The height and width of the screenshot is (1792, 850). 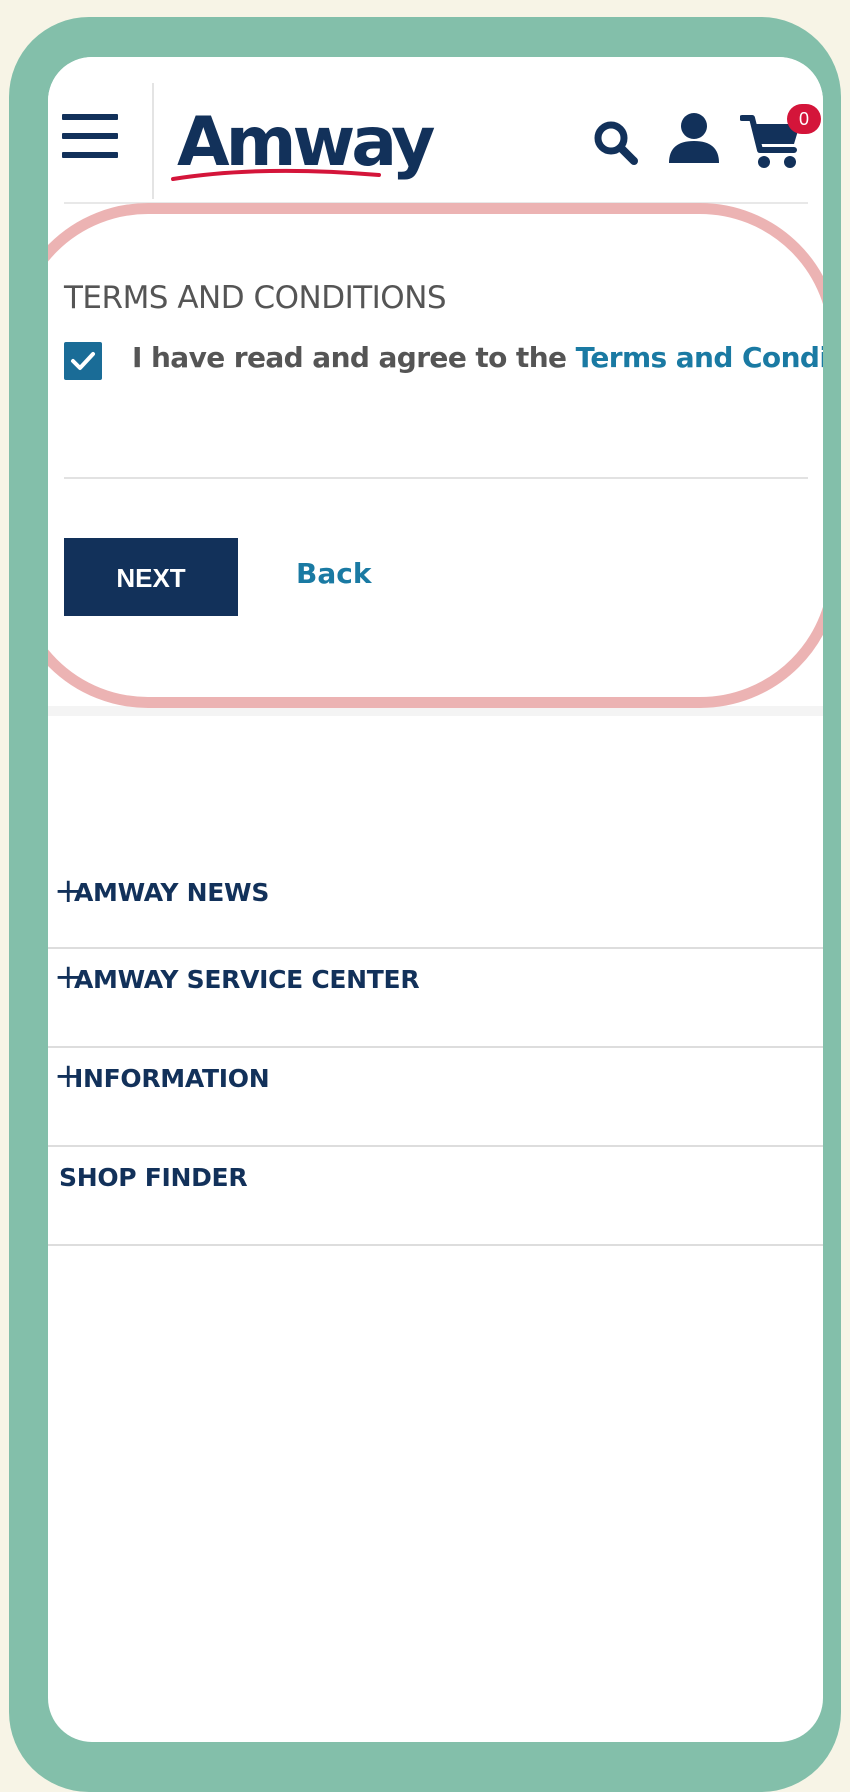 What do you see at coordinates (435, 1097) in the screenshot?
I see `footer-item-information: + INFORMATION` at bounding box center [435, 1097].